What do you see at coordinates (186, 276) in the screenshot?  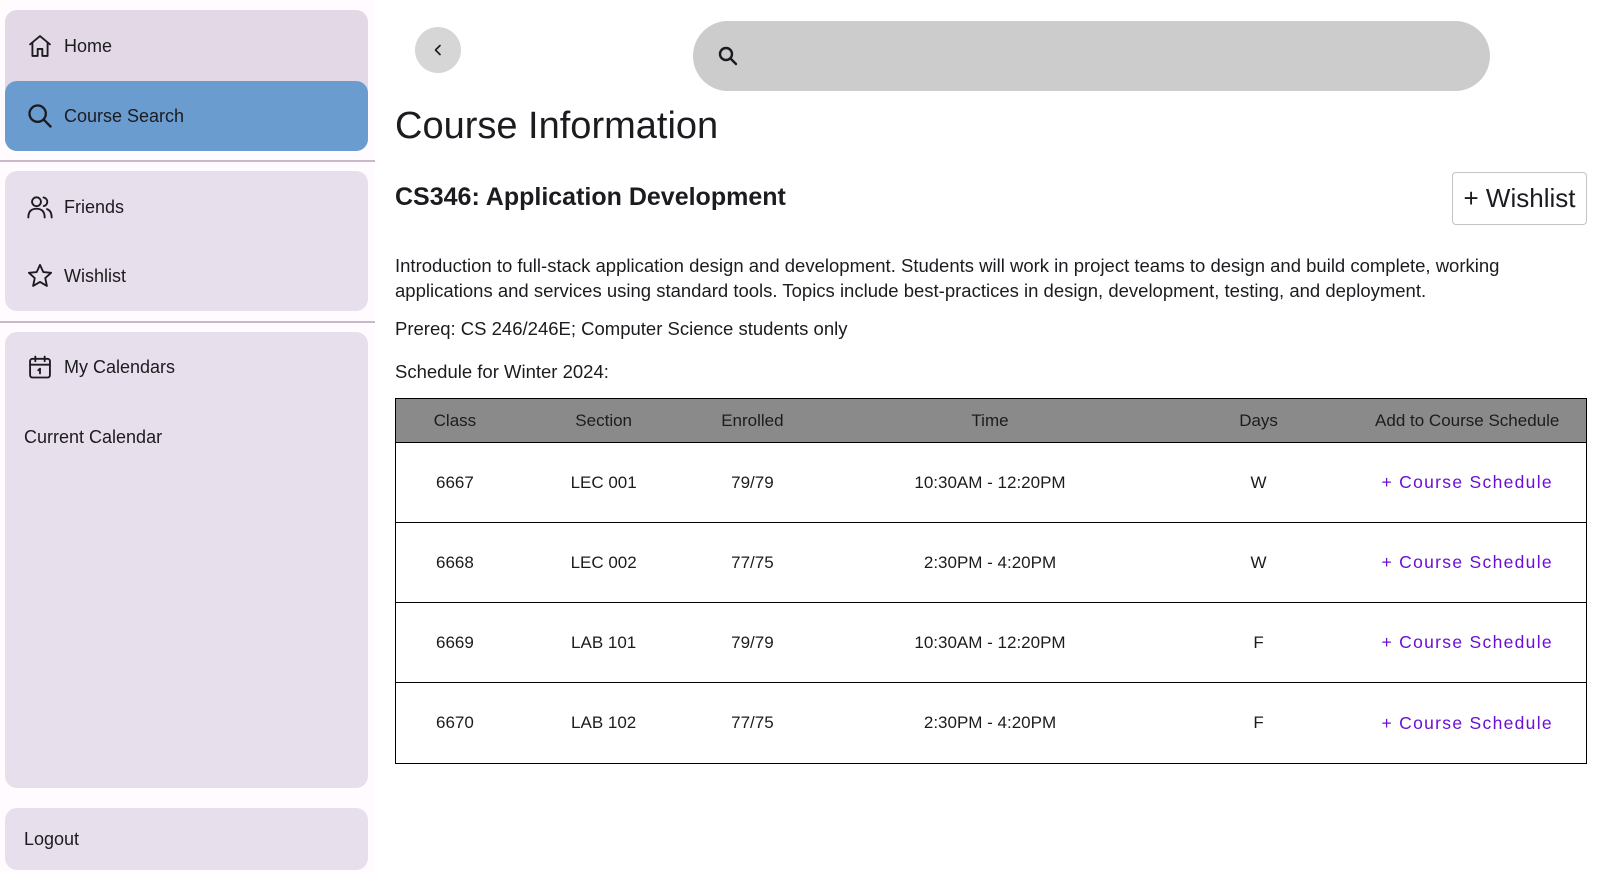 I see `sidebar-item-wishlist: Wishlist` at bounding box center [186, 276].